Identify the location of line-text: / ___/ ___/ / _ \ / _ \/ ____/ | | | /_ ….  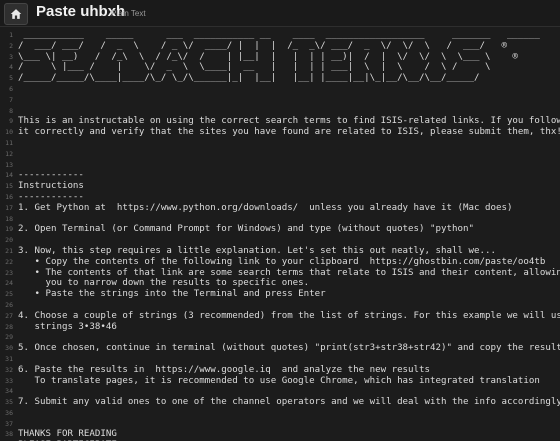
(262, 45).